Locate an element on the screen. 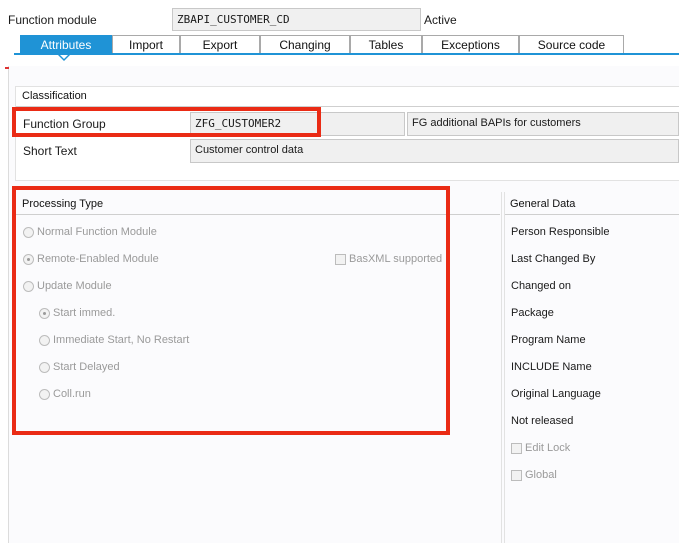 The height and width of the screenshot is (543, 679). short-text-label: Short Text is located at coordinates (50, 151).